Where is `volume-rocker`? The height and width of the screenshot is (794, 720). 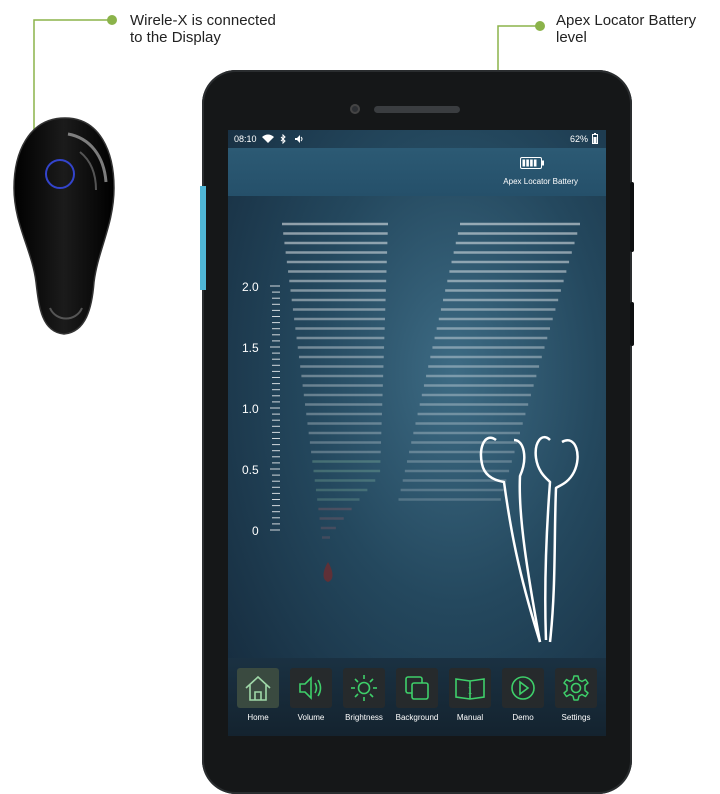
volume-rocker is located at coordinates (632, 217).